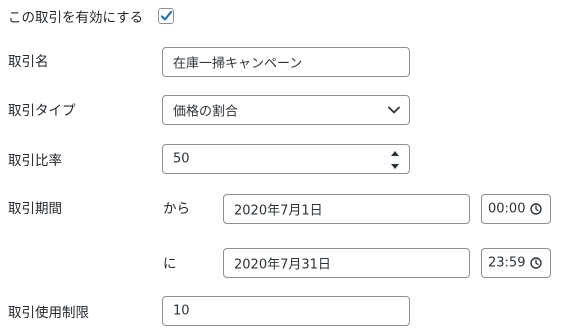  I want to click on usage-limit-input: 10, so click(286, 311).